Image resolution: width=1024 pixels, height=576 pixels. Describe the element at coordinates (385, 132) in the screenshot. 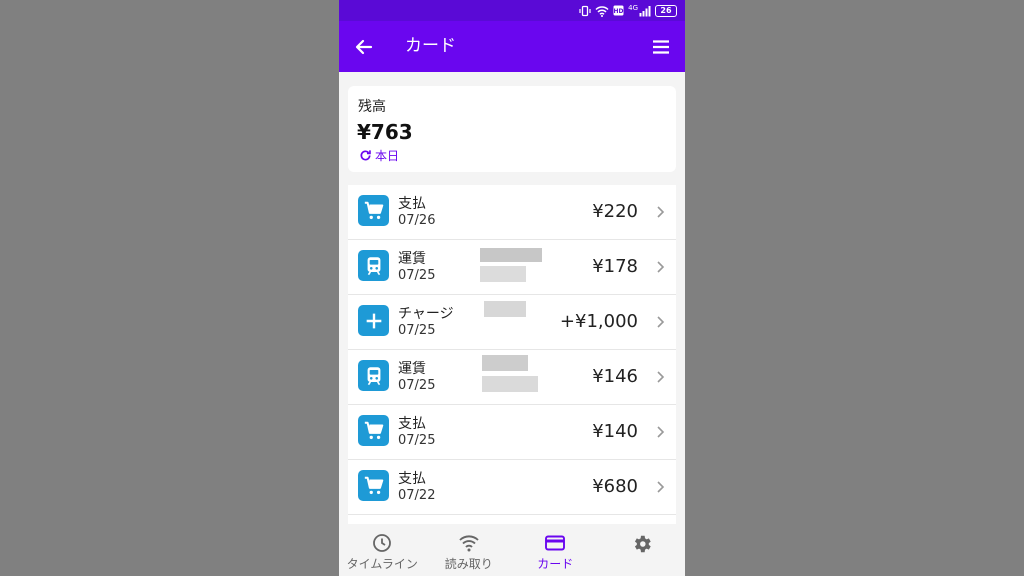

I see `balance-amount: ¥763` at that location.